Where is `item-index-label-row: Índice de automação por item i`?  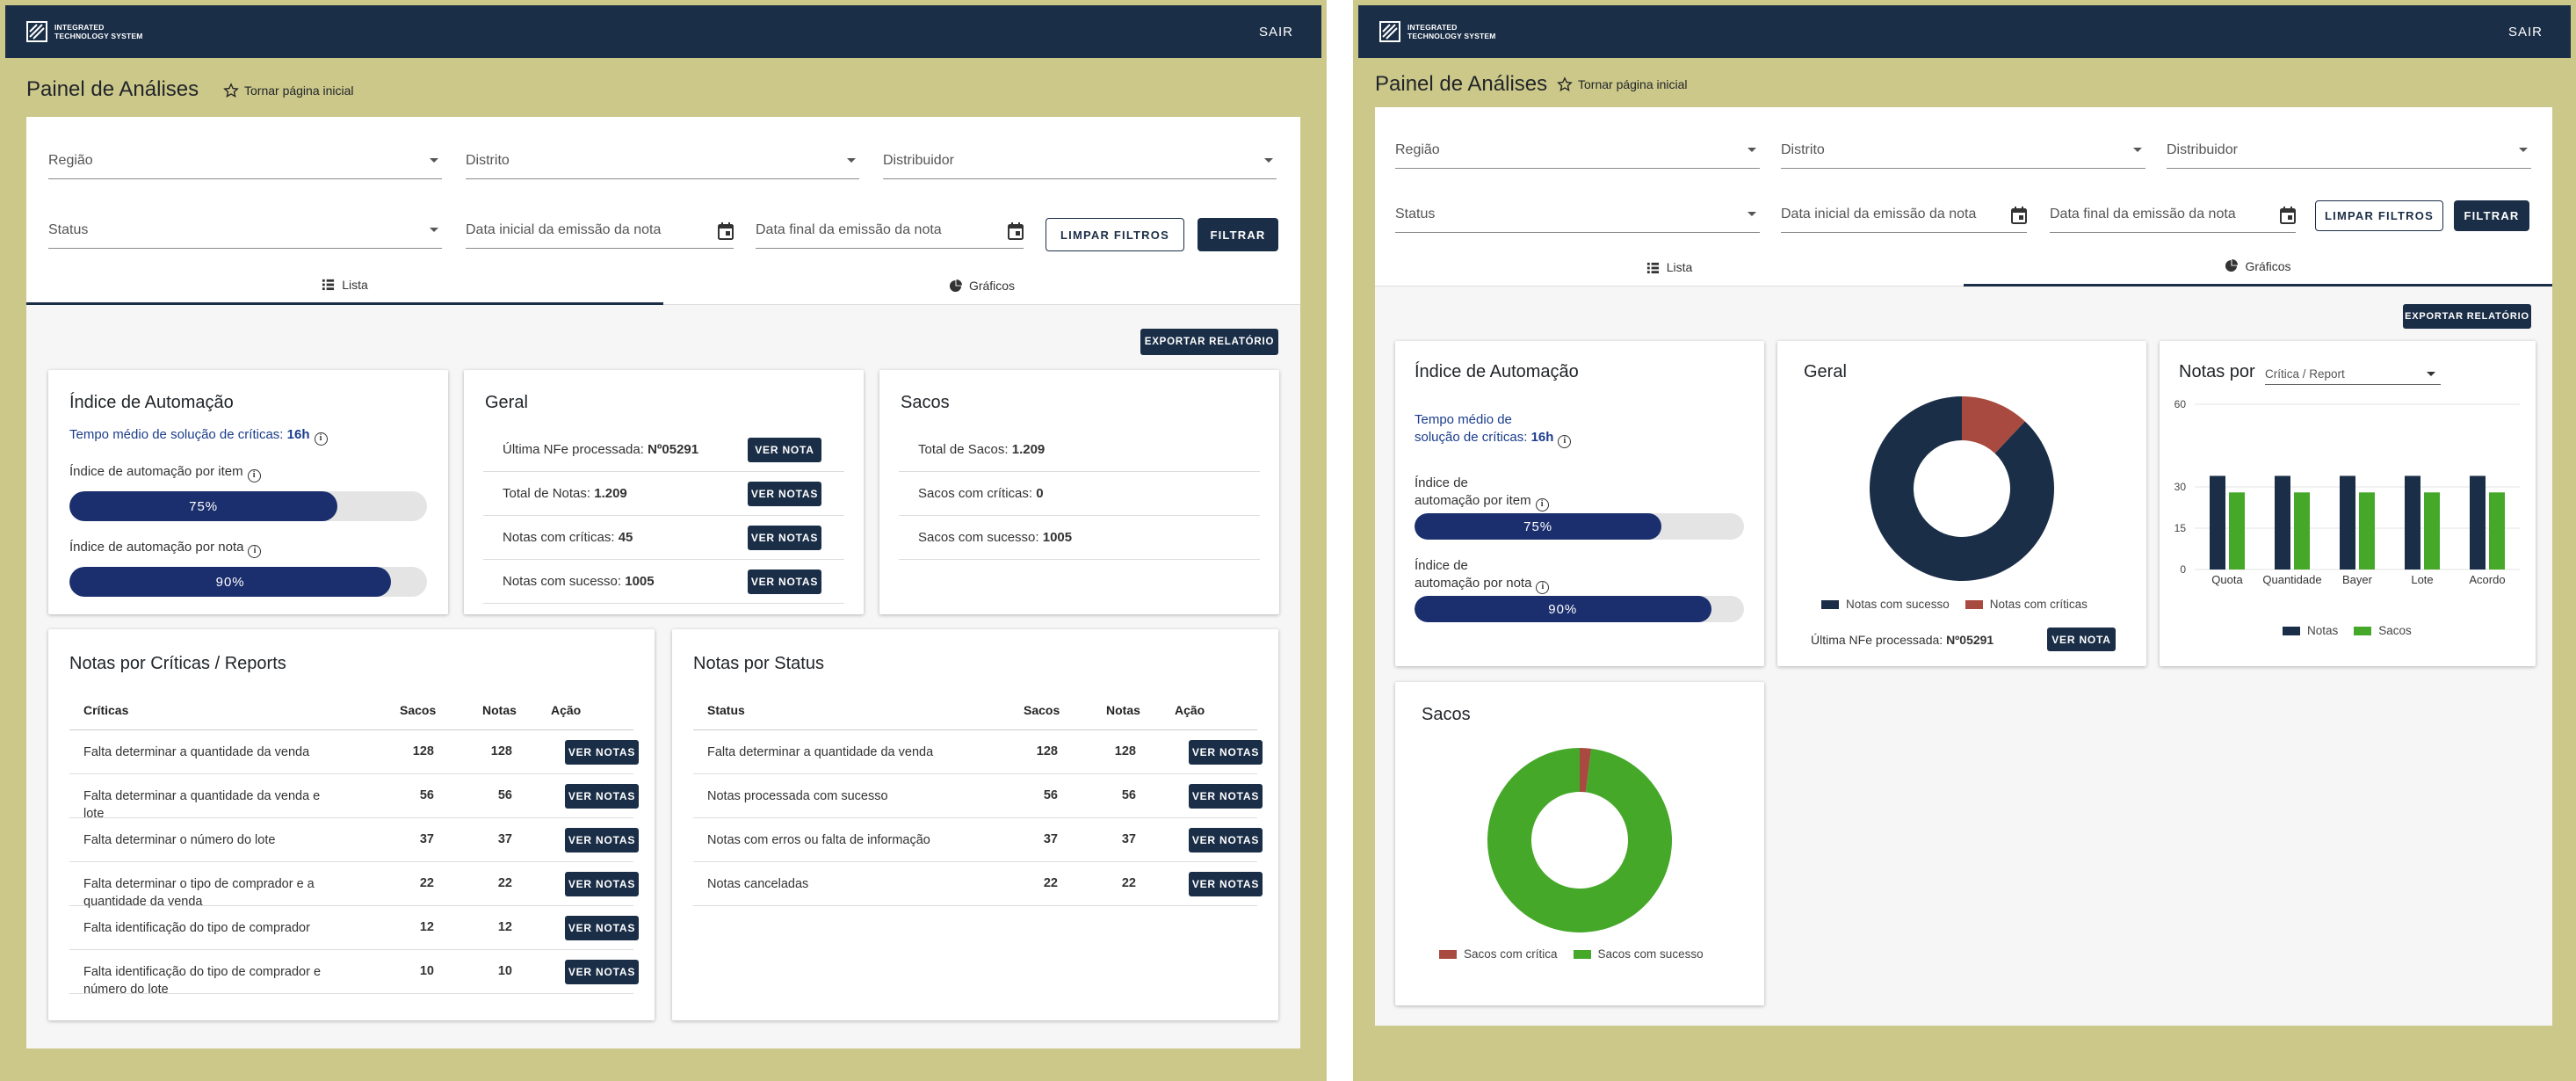 item-index-label-row: Índice de automação por item i is located at coordinates (165, 473).